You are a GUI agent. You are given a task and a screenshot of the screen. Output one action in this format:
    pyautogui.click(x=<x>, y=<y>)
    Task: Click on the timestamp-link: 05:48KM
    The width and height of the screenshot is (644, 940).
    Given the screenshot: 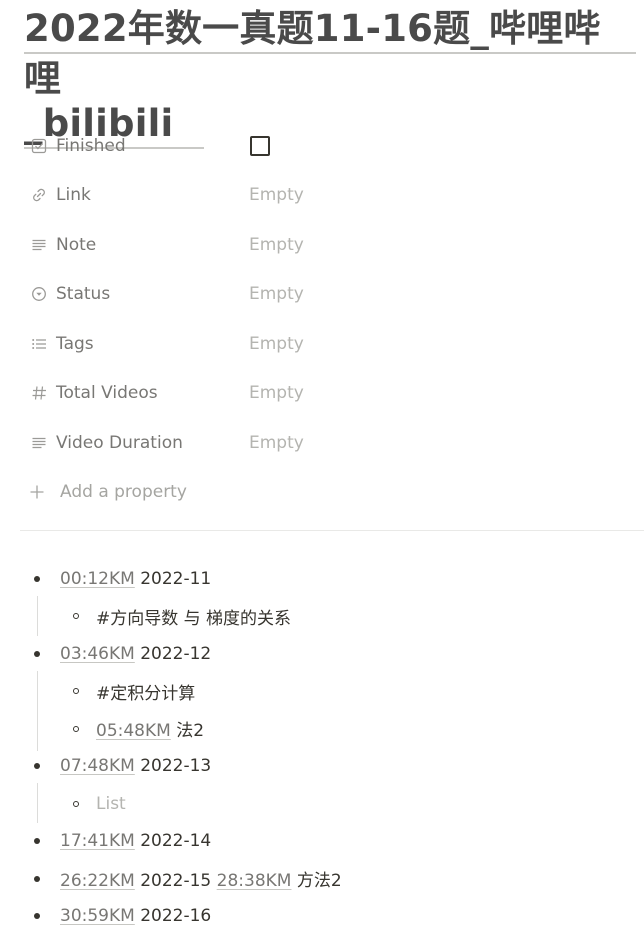 What is the action you would take?
    pyautogui.click(x=133, y=731)
    